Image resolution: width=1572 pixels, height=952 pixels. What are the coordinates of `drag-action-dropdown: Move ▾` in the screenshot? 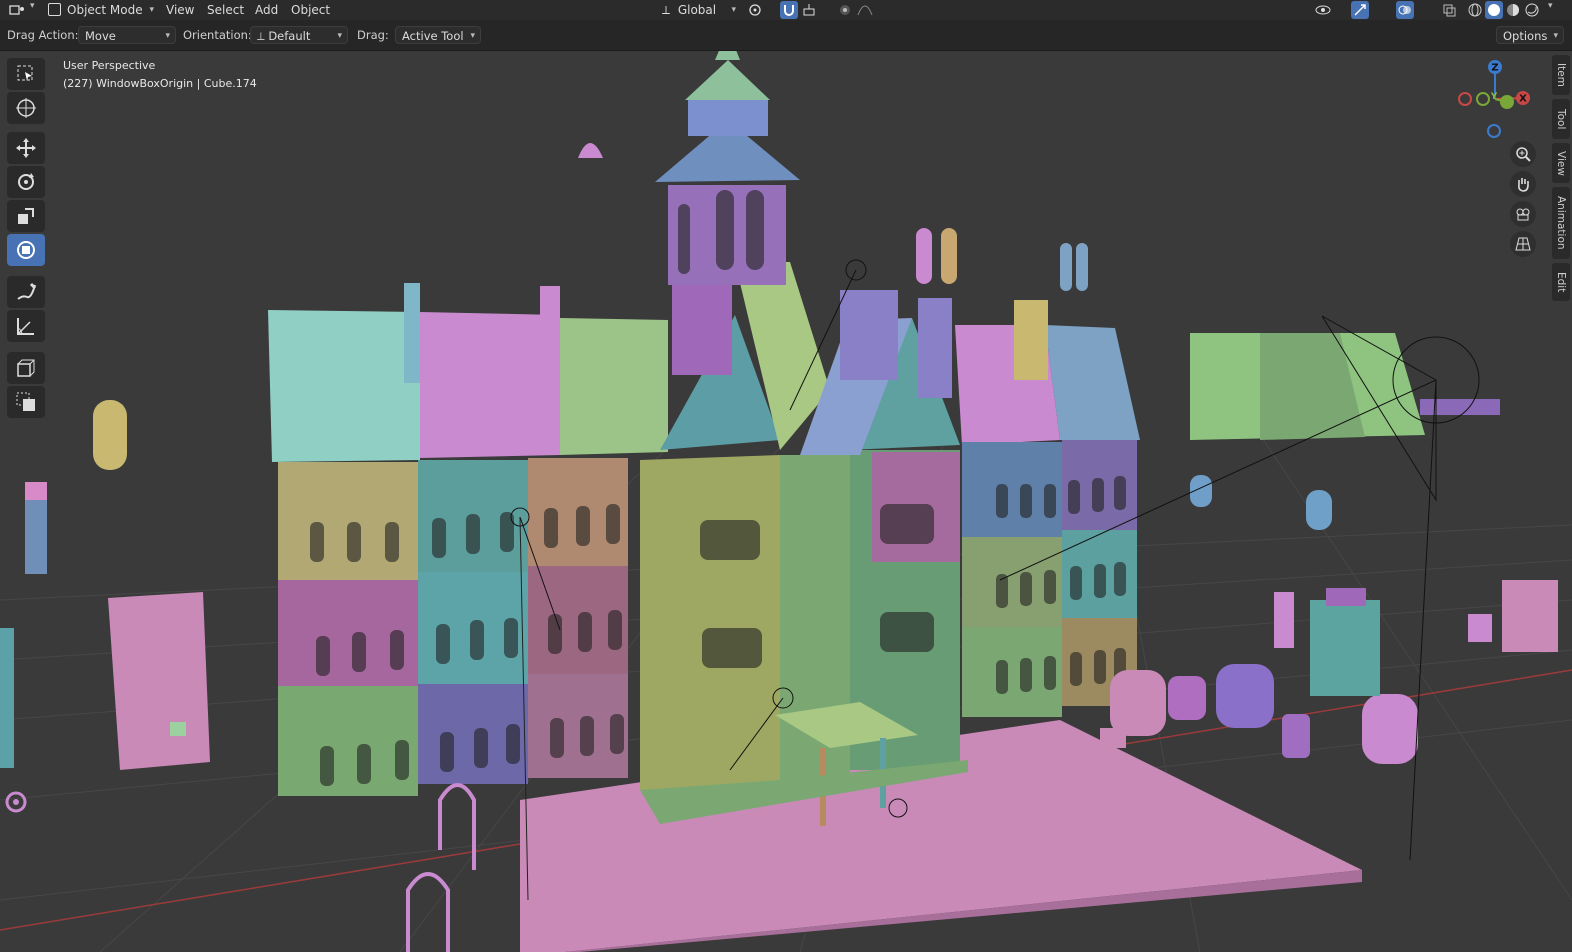 It's located at (127, 35).